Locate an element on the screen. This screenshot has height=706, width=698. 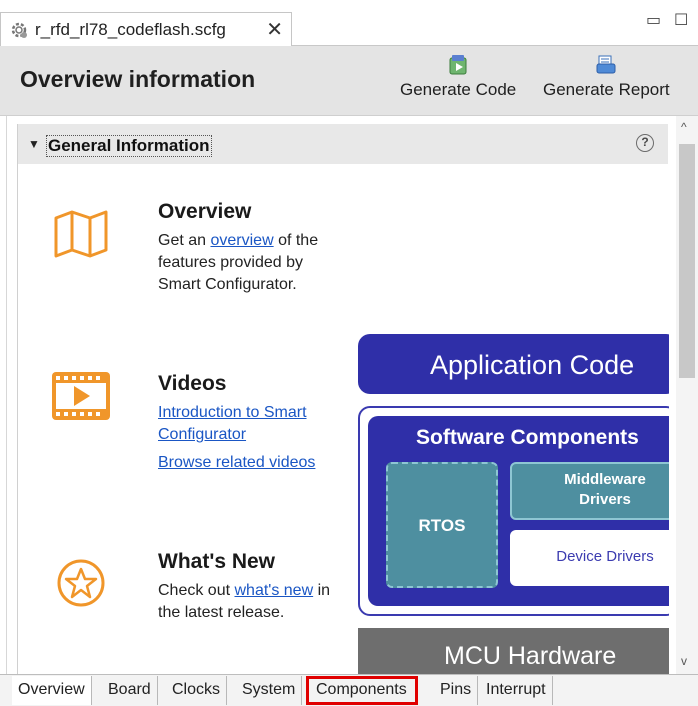
collapse-arrow-icon: ▼ is located at coordinates (34, 144).